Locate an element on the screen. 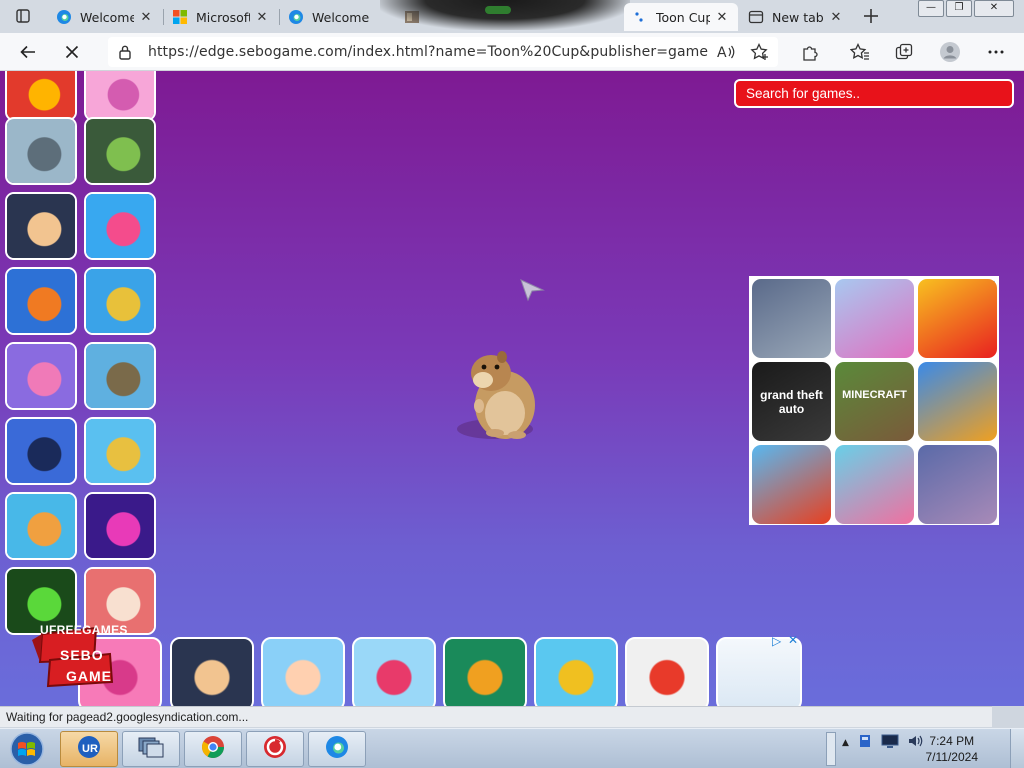  window-controls: — ❐ ✕ is located at coordinates (965, 8).